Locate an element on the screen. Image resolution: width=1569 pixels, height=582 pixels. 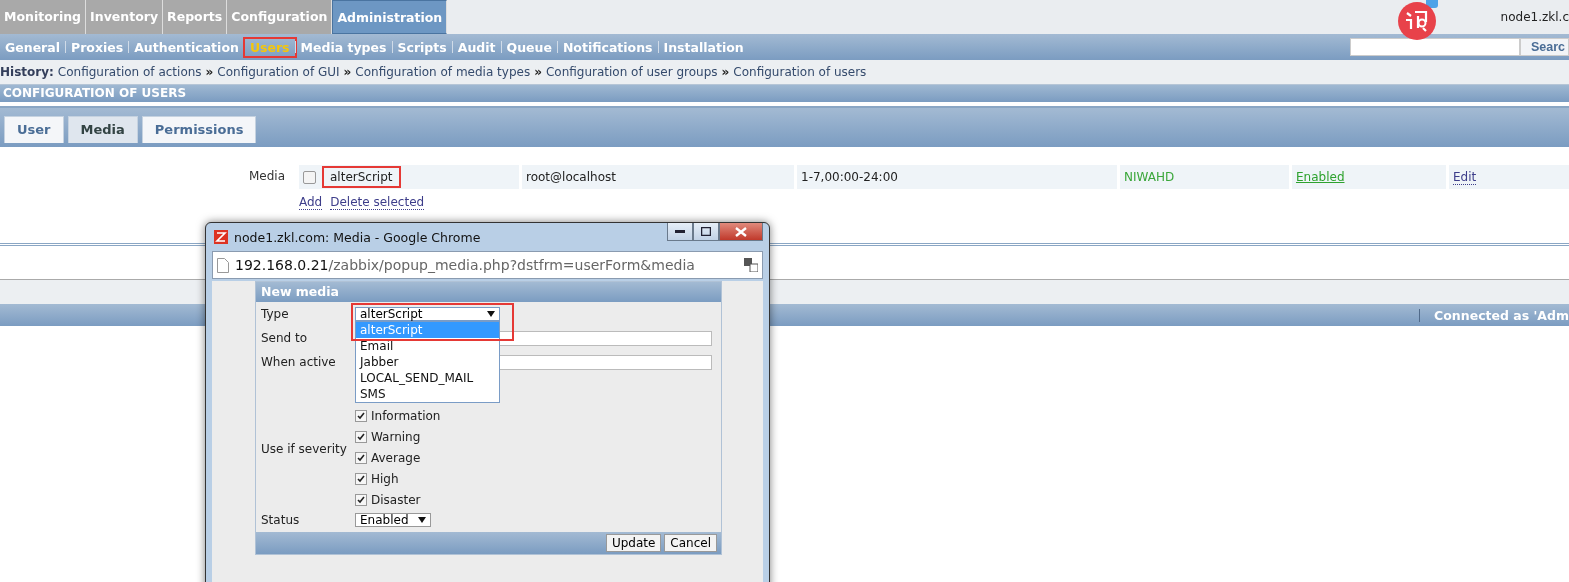
row-checkbox is located at coordinates (309, 177).